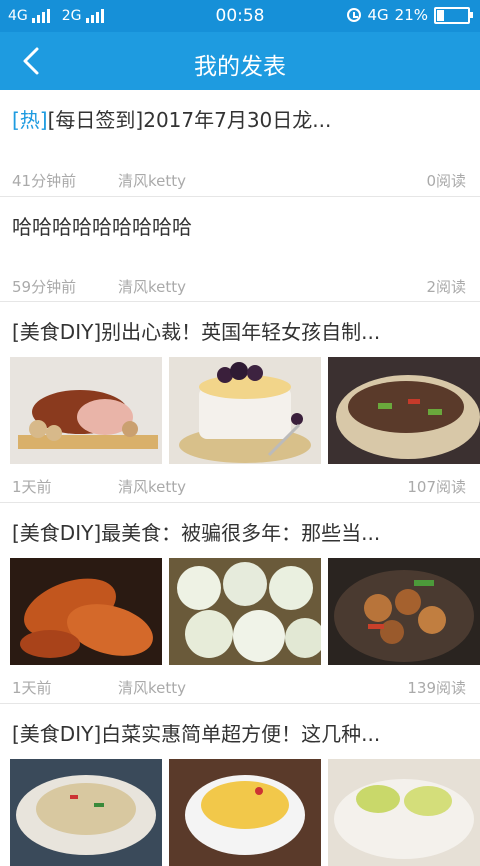 The image size is (480, 866). Describe the element at coordinates (446, 181) in the screenshot. I see `post-reads: 0阅读` at that location.